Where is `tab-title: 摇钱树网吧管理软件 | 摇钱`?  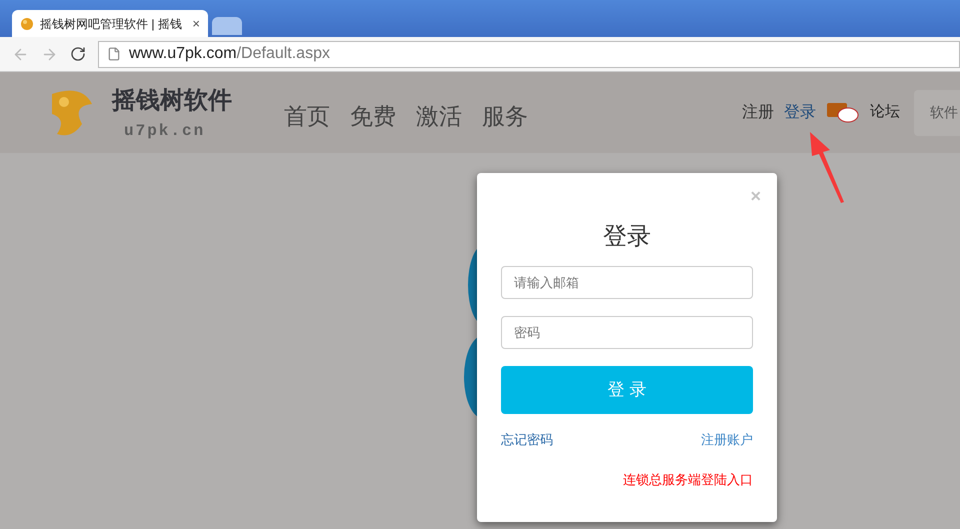
tab-title: 摇钱树网吧管理软件 | 摇钱 is located at coordinates (111, 24).